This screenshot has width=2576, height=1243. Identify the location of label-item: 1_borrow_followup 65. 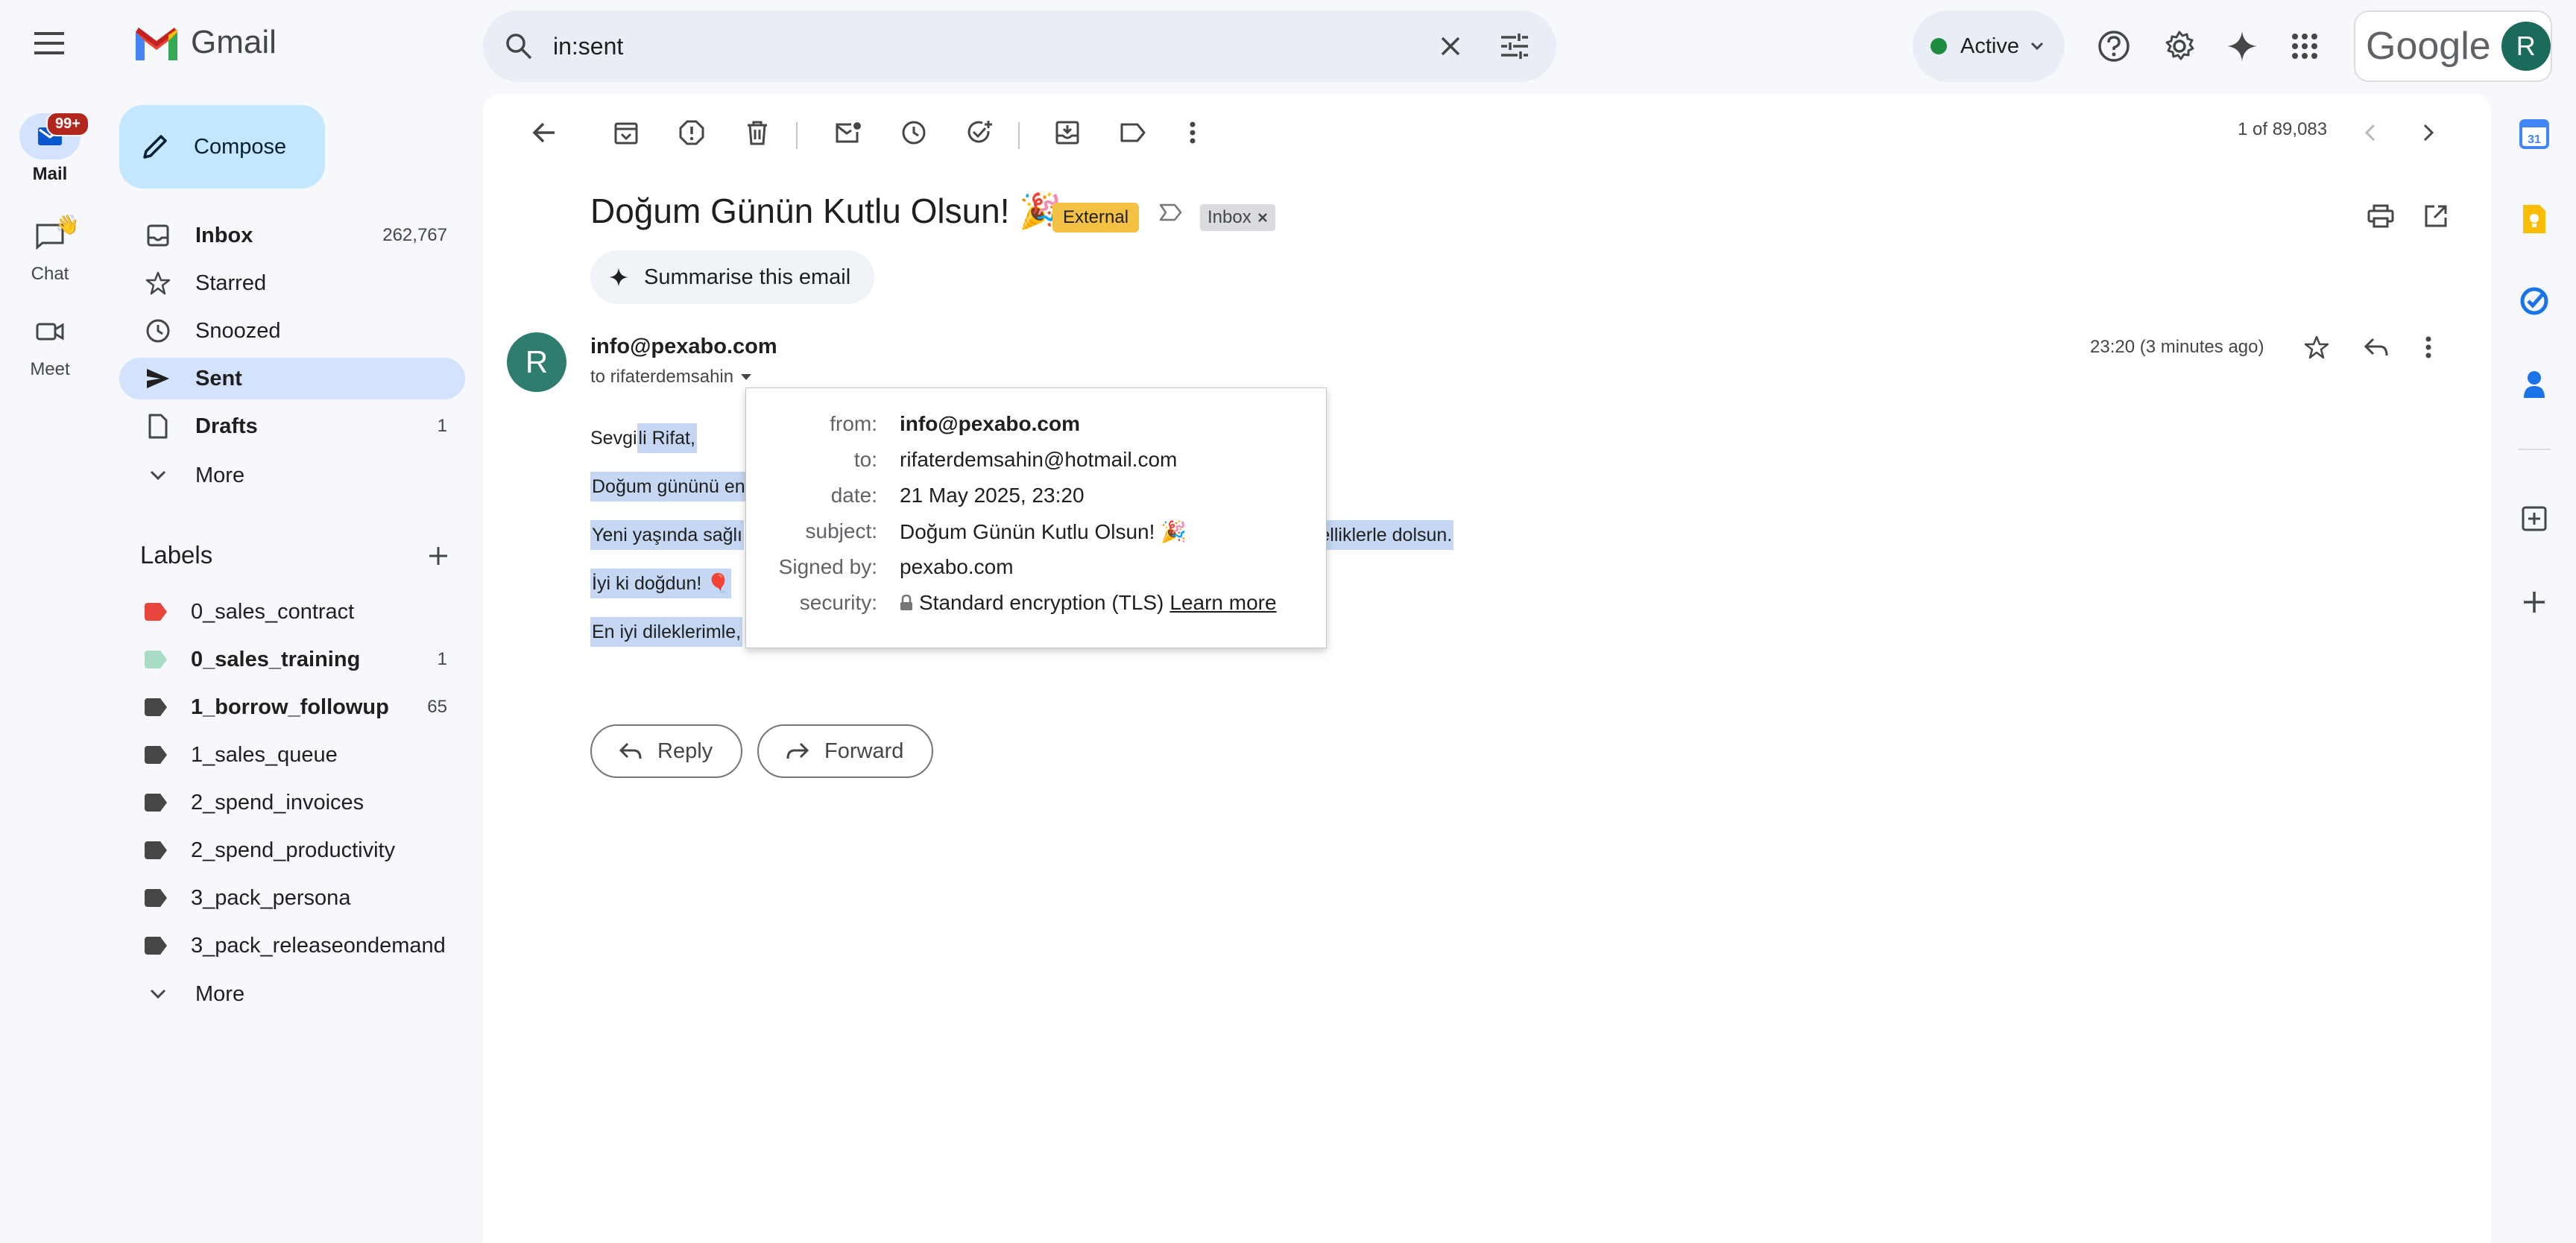
(292, 707).